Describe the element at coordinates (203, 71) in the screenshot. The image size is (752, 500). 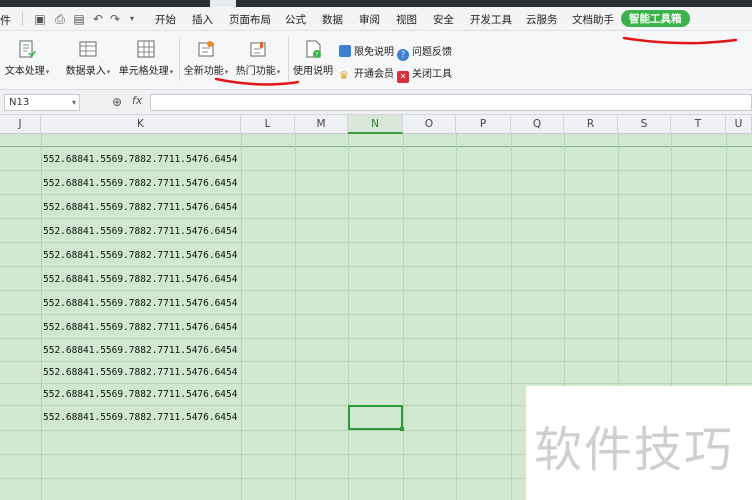
I see `new-features-label: 全新功能` at that location.